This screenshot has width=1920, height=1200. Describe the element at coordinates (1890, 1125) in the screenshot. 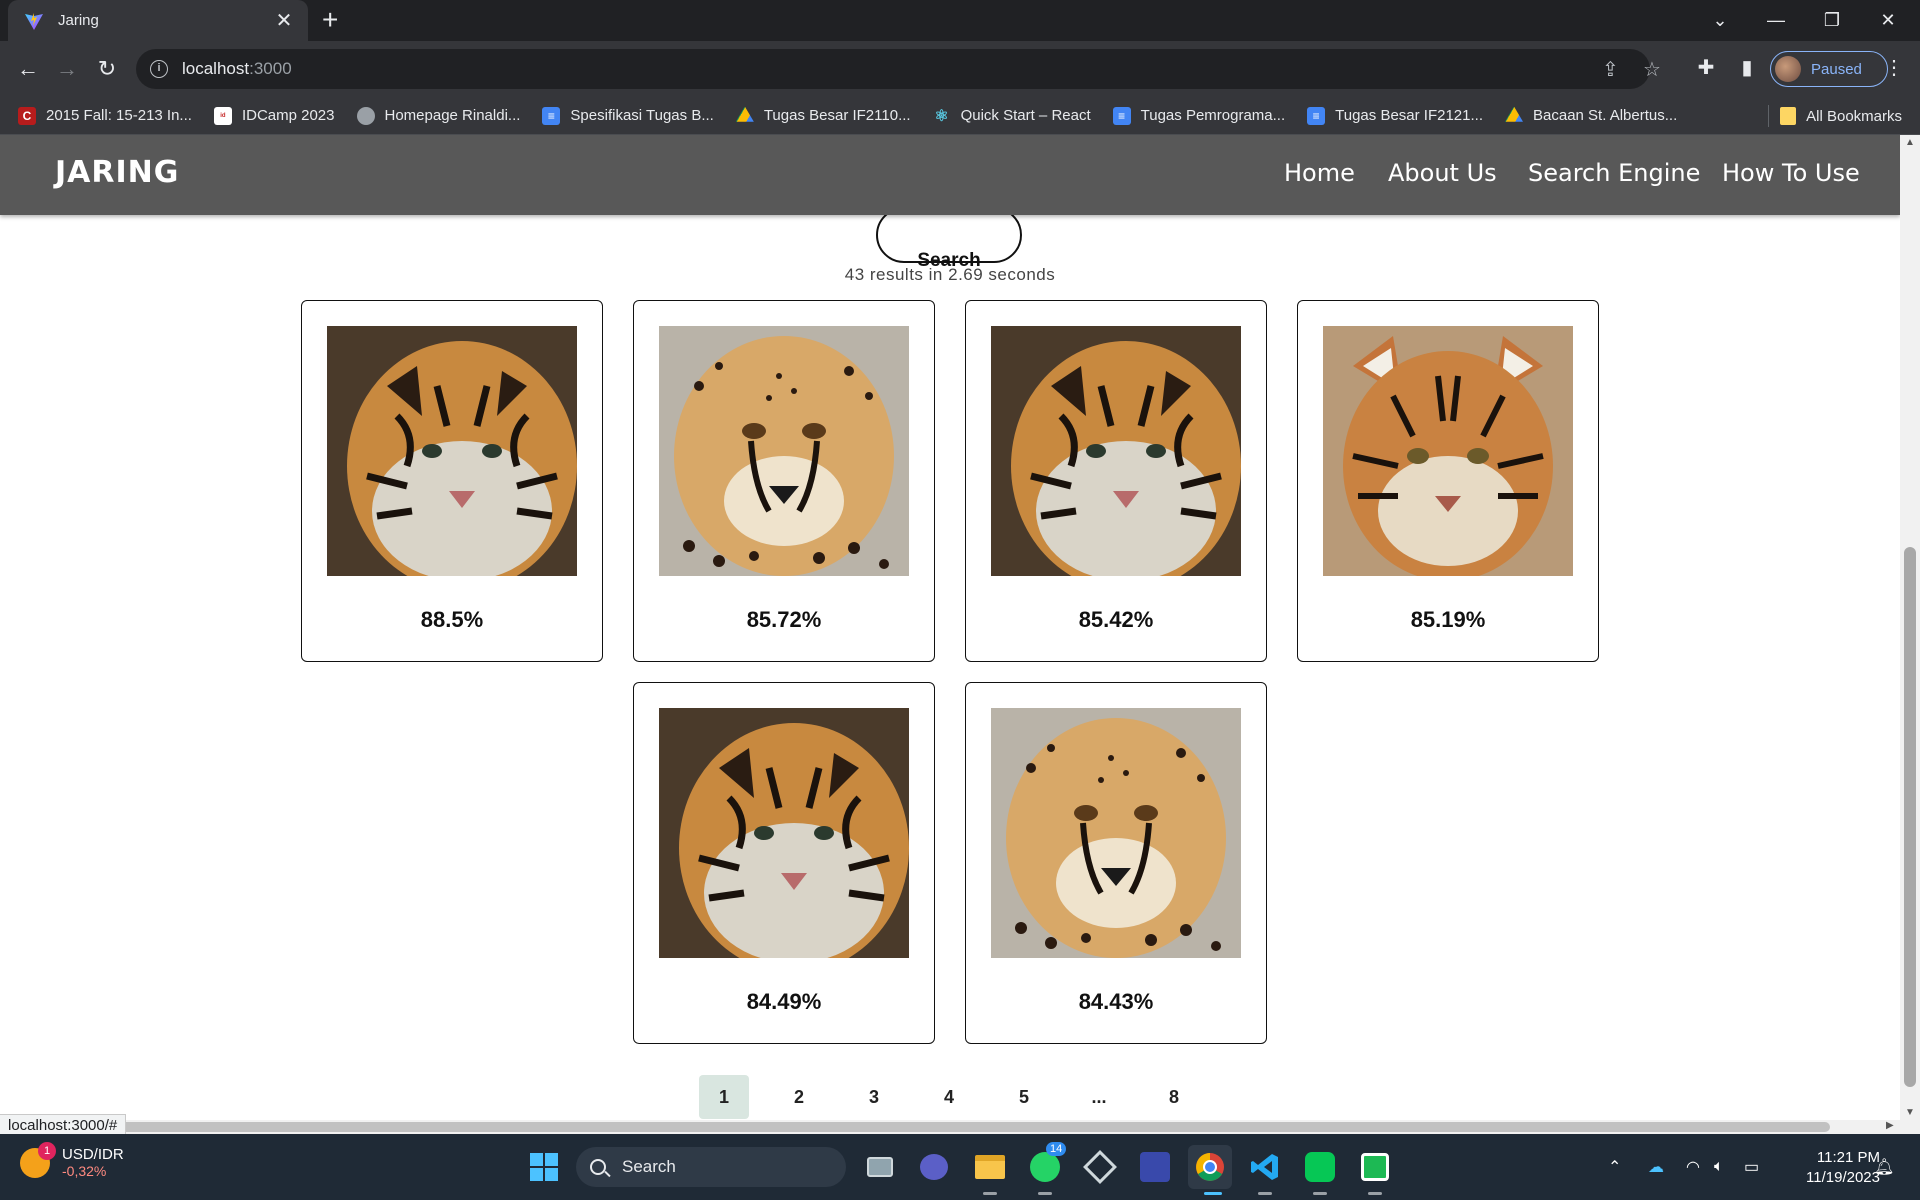

I see `scroll-right-icon: ▶` at that location.